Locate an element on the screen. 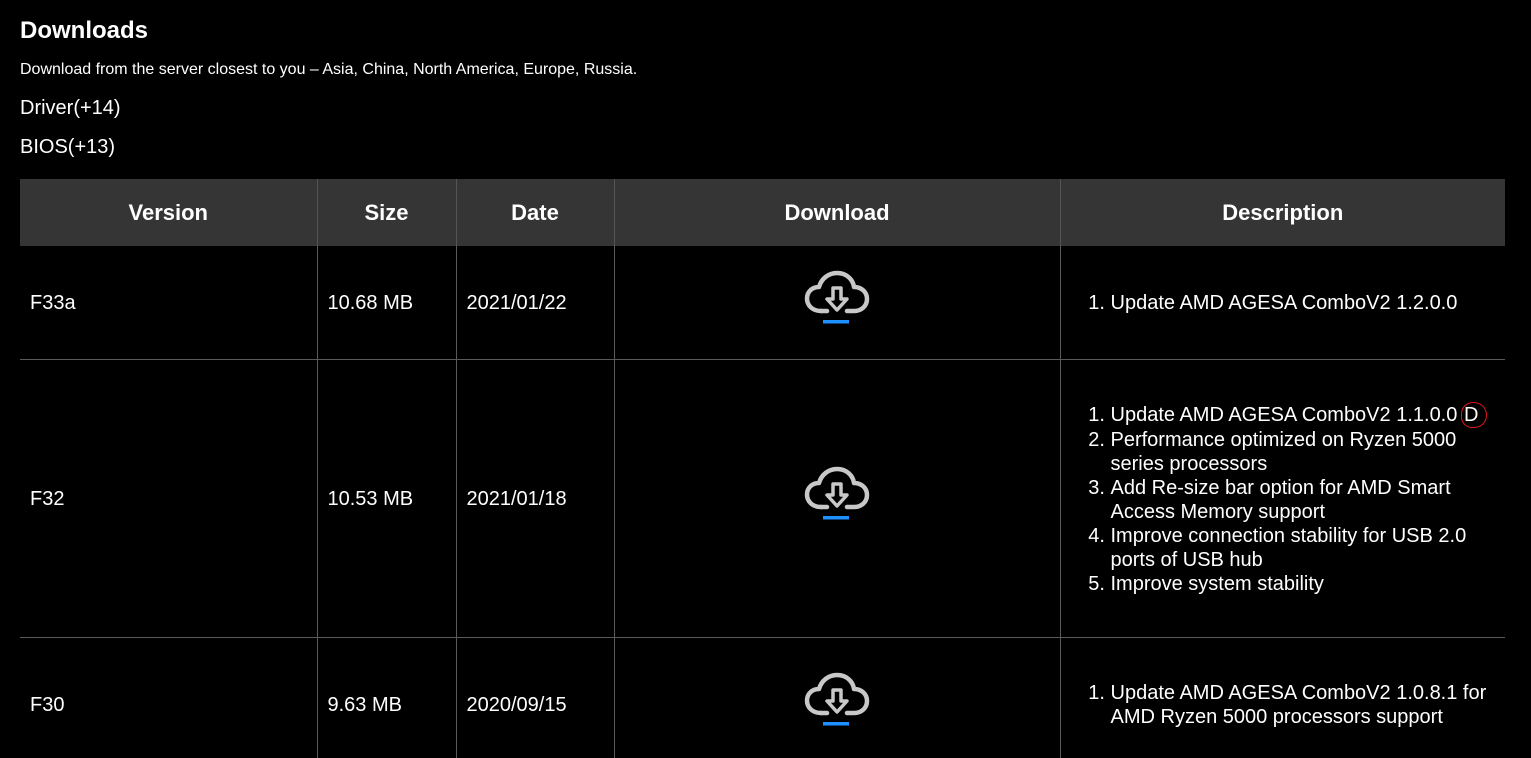  description-text: Update AMD AGESA ComboV2 1.1.0.0 is located at coordinates (1284, 414).